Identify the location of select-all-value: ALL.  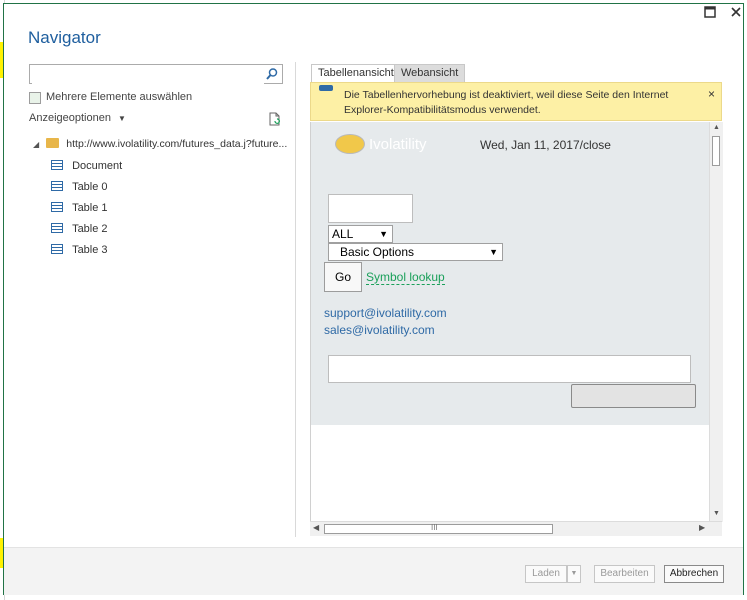
(343, 234).